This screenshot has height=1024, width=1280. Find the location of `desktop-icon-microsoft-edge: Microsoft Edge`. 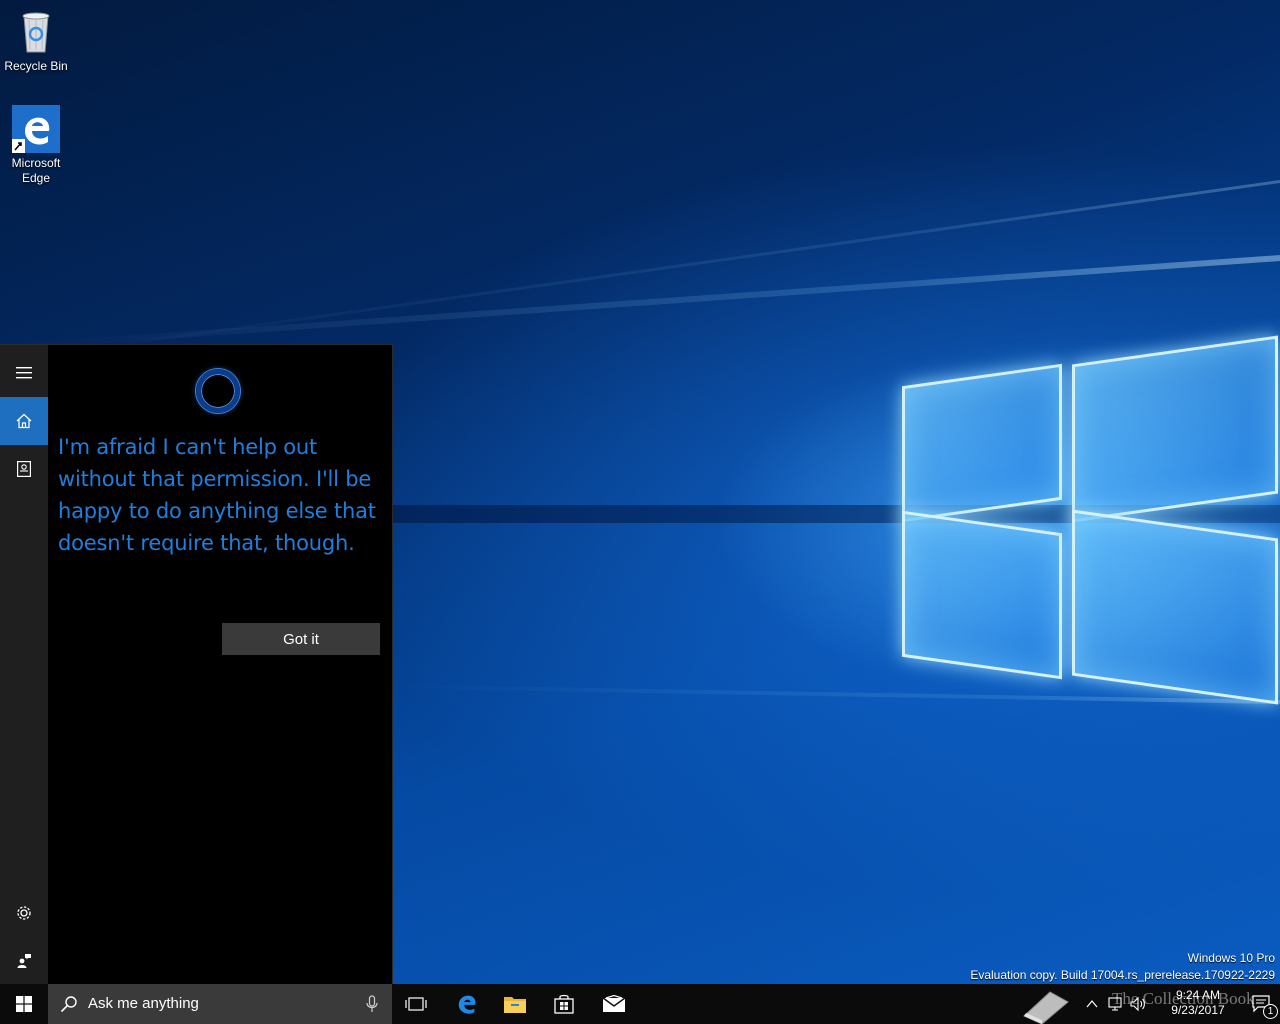

desktop-icon-microsoft-edge: Microsoft Edge is located at coordinates (36, 145).